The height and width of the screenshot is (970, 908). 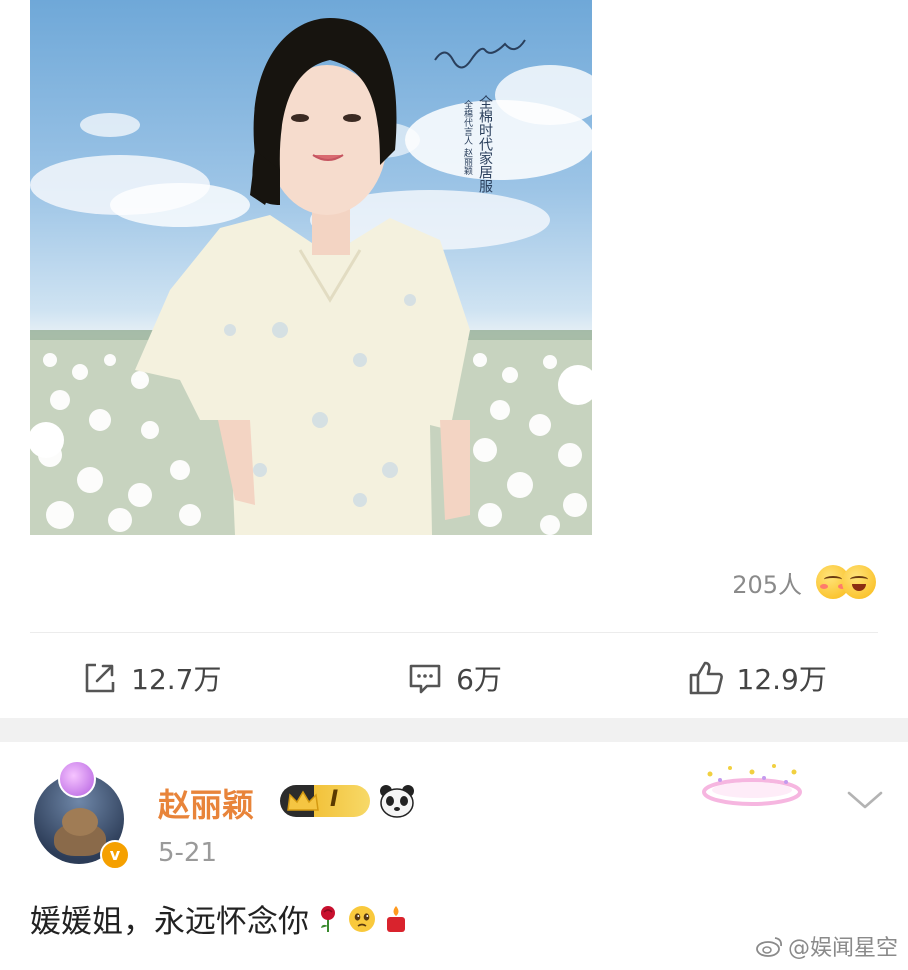 I want to click on comment-button: 6万, so click(x=454, y=678).